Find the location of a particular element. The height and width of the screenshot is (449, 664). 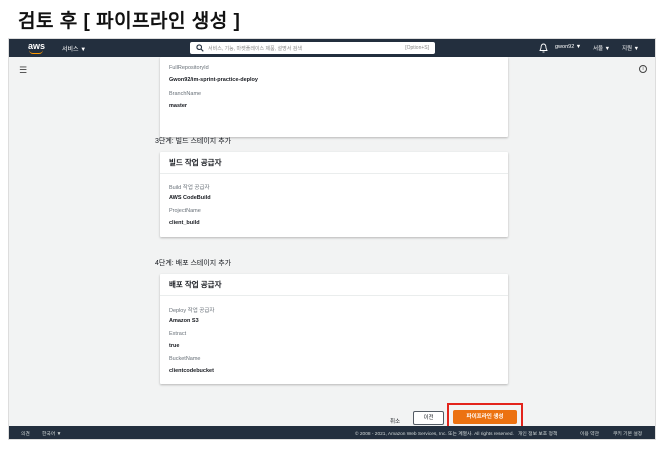

field-label: FullRepositoryId is located at coordinates (189, 68).